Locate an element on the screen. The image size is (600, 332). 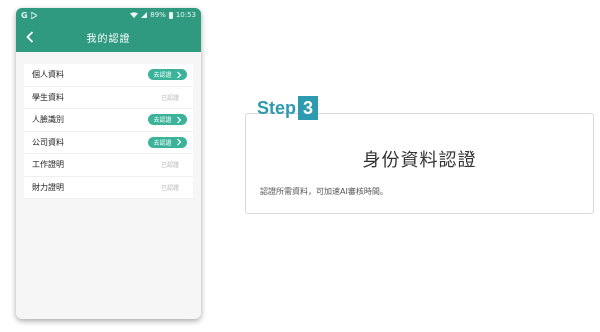
item-label: 公司資料 is located at coordinates (48, 142).